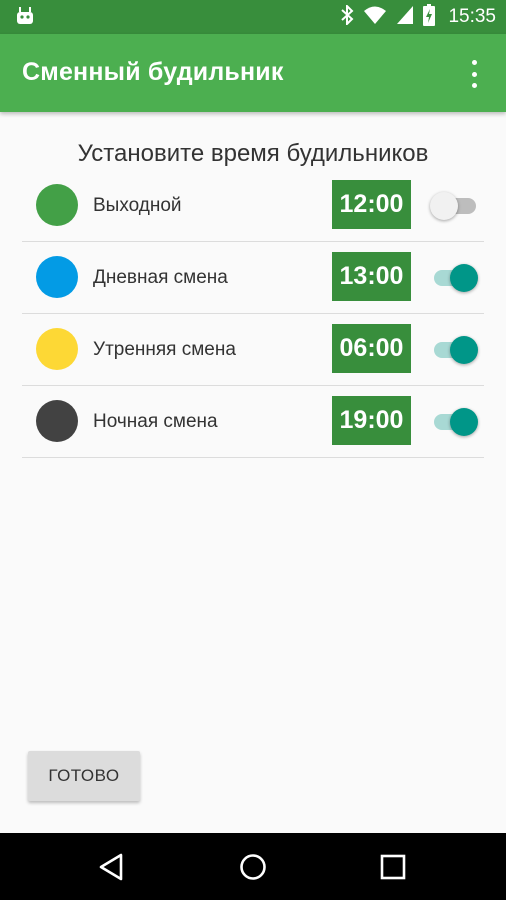 The width and height of the screenshot is (506, 900). What do you see at coordinates (371, 204) in the screenshot?
I see `time-button: 12:00` at bounding box center [371, 204].